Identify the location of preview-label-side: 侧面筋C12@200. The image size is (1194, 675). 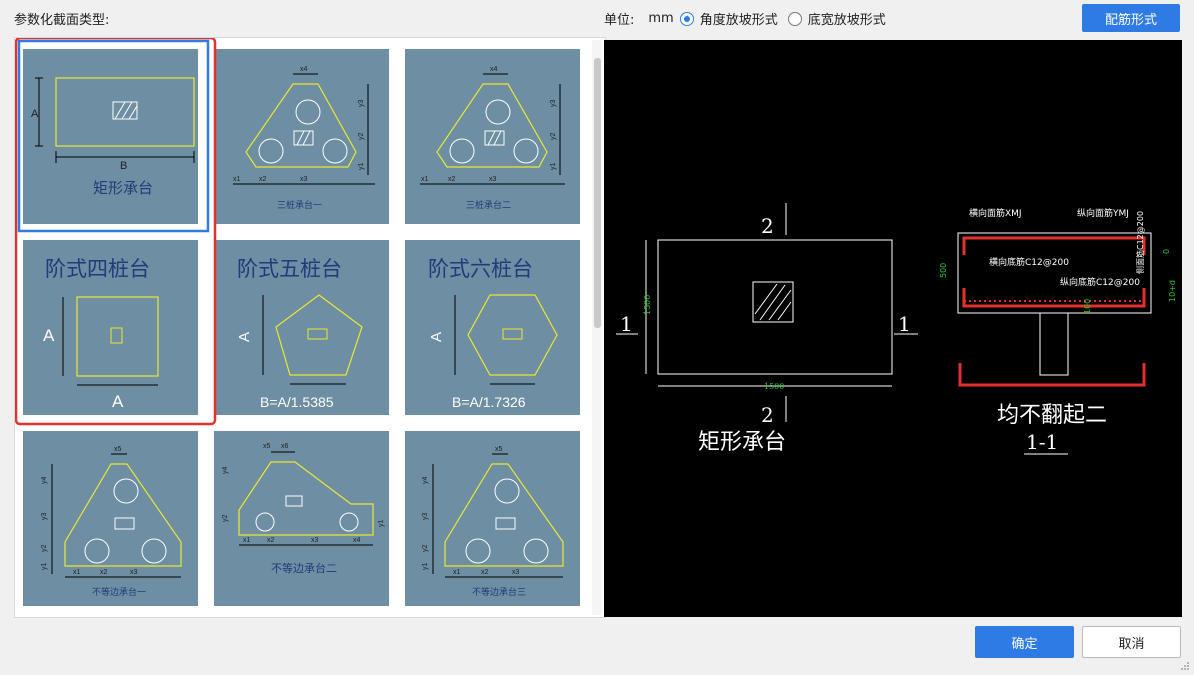
(1140, 242).